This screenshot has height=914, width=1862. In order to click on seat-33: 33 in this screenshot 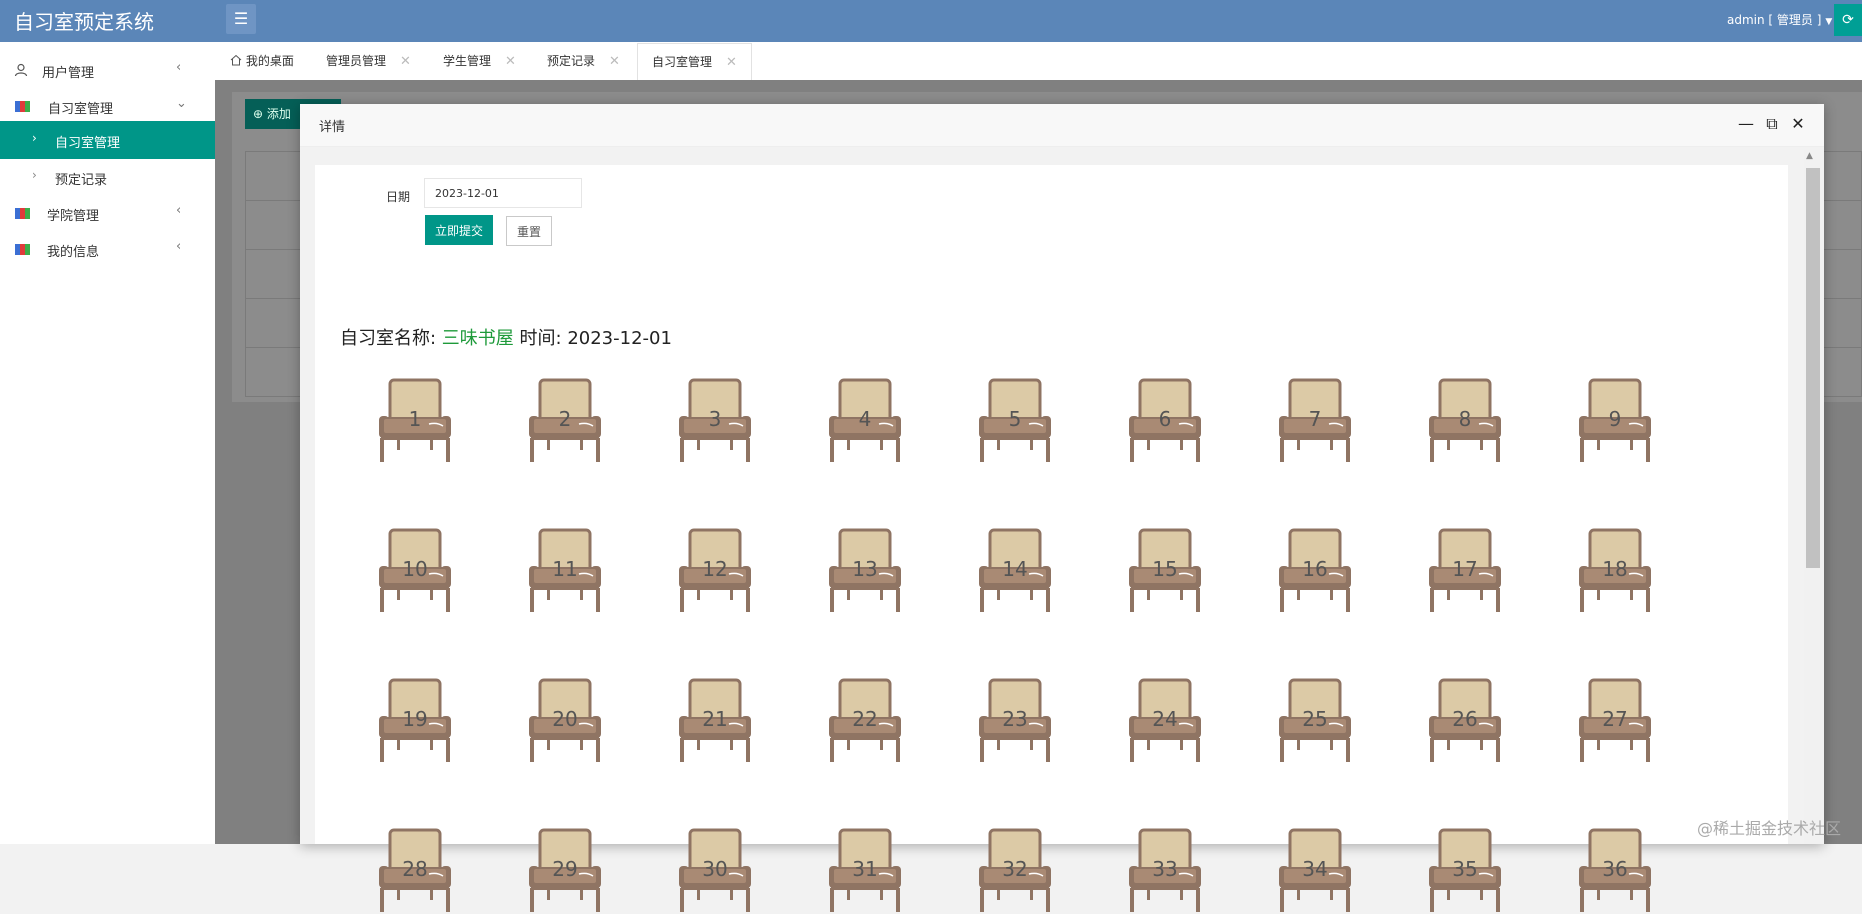, I will do `click(1165, 871)`.